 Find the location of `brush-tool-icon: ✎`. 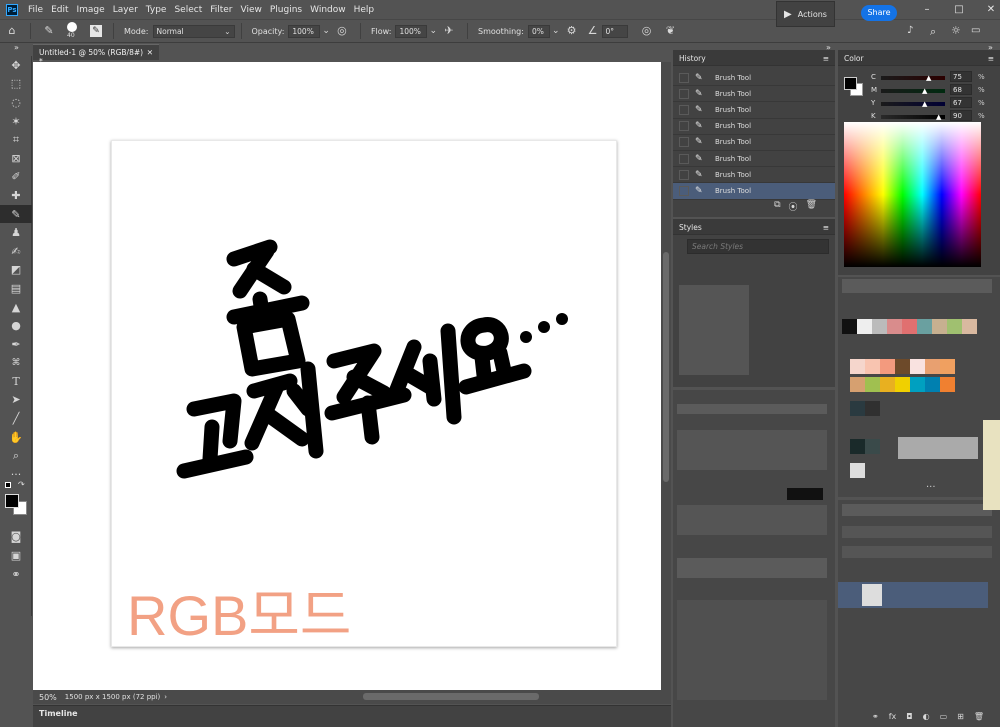

brush-tool-icon: ✎ is located at coordinates (16, 214).